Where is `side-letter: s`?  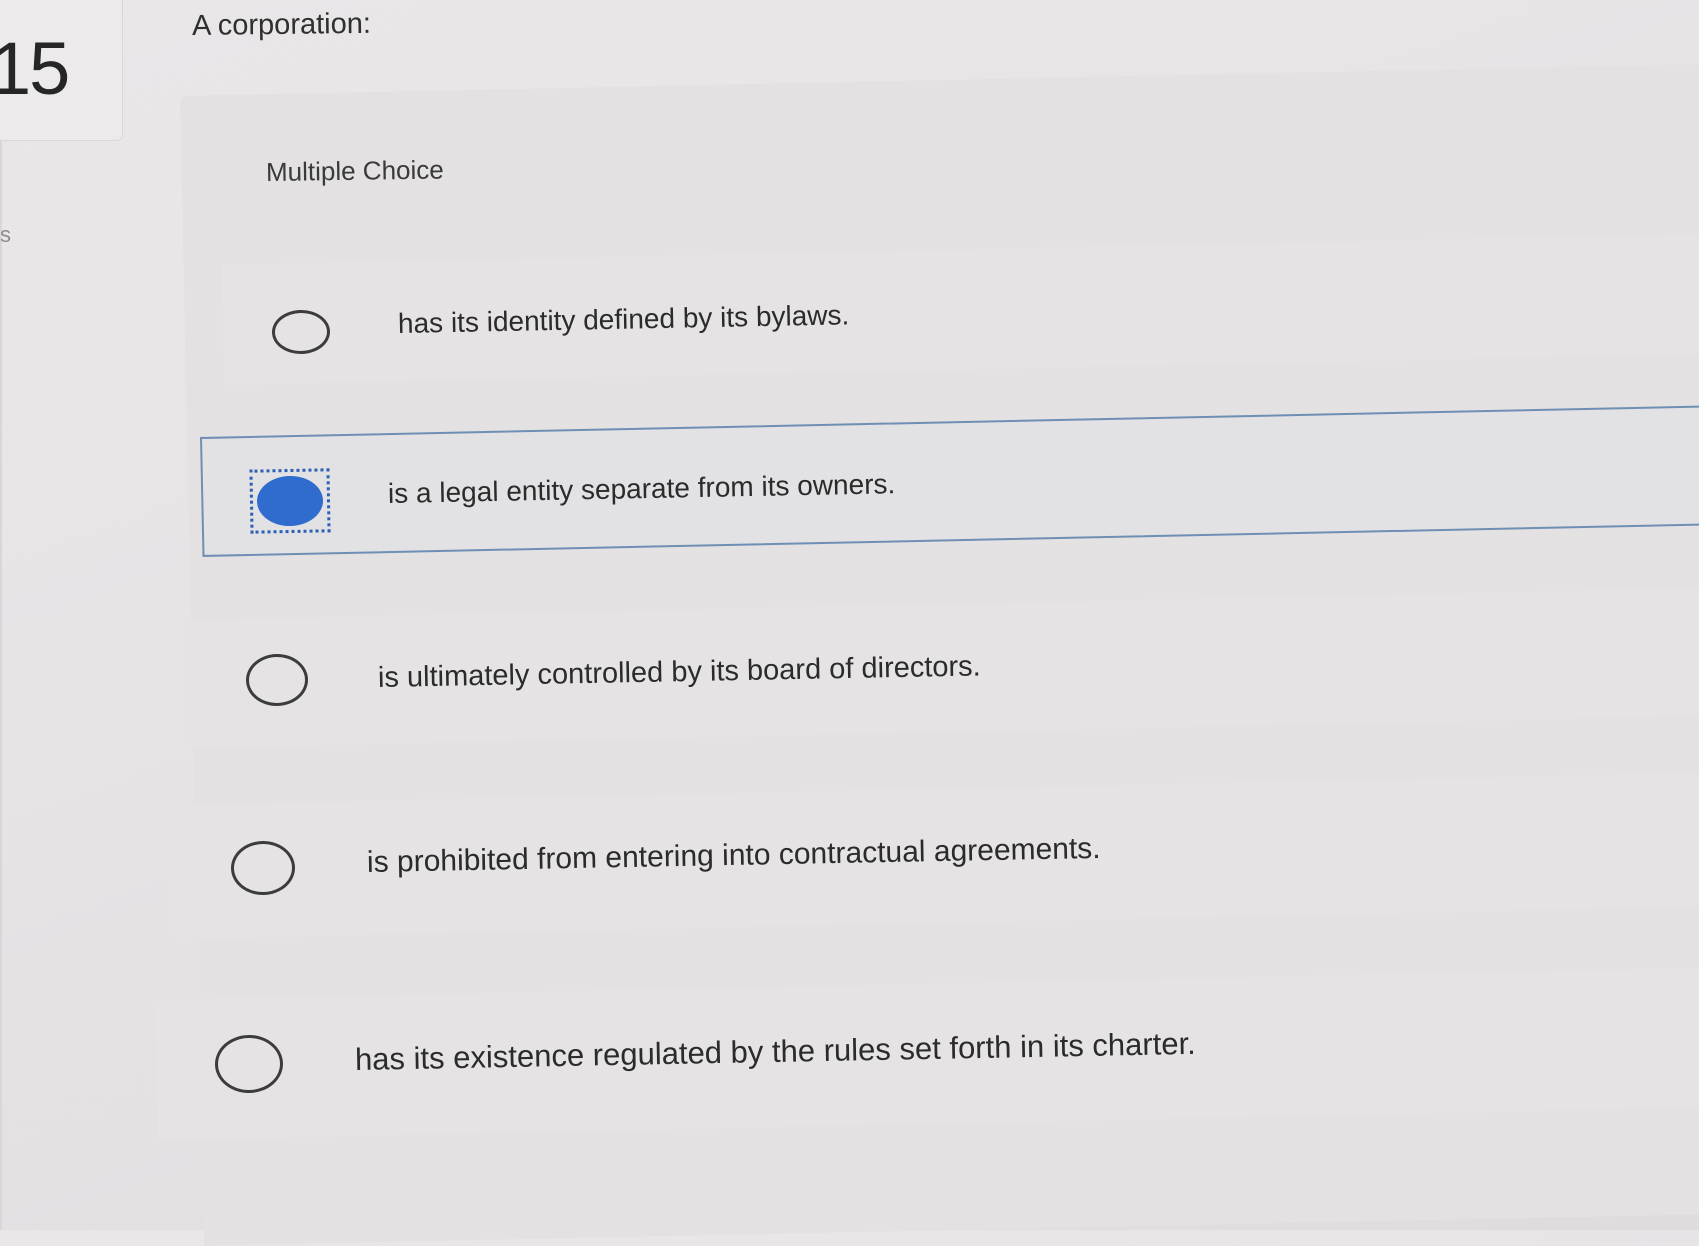 side-letter: s is located at coordinates (5, 234).